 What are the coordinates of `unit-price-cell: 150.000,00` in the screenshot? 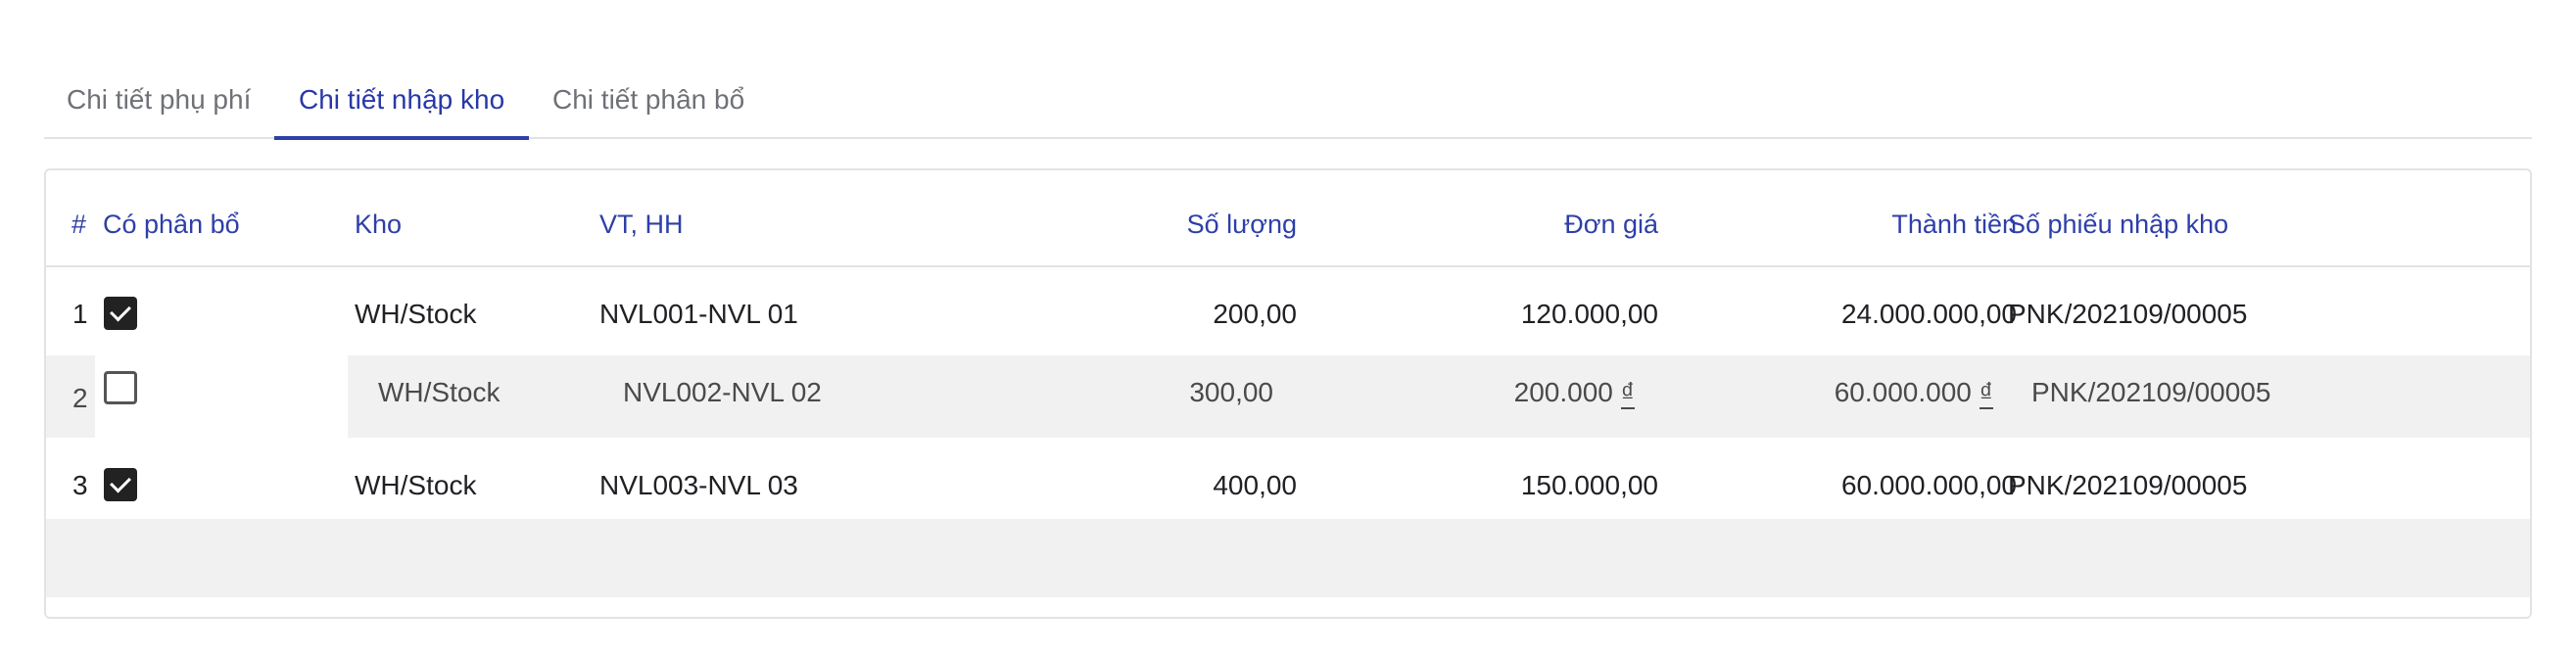 It's located at (1589, 485).